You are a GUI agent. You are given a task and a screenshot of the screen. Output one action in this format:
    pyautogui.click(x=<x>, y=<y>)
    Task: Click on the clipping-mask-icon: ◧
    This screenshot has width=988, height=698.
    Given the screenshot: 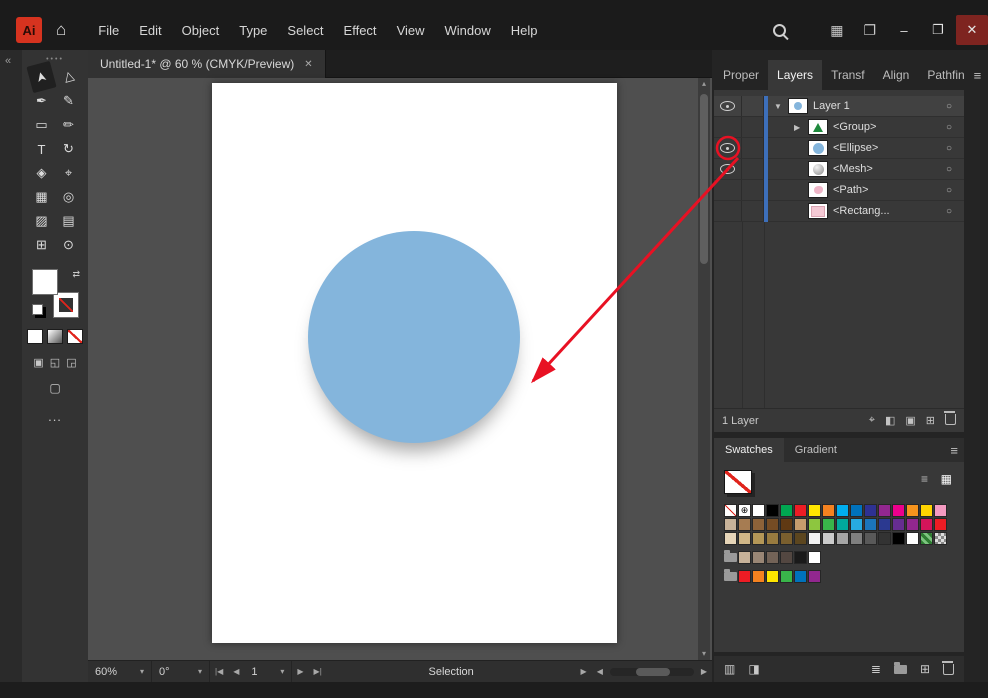 What is the action you would take?
    pyautogui.click(x=890, y=420)
    